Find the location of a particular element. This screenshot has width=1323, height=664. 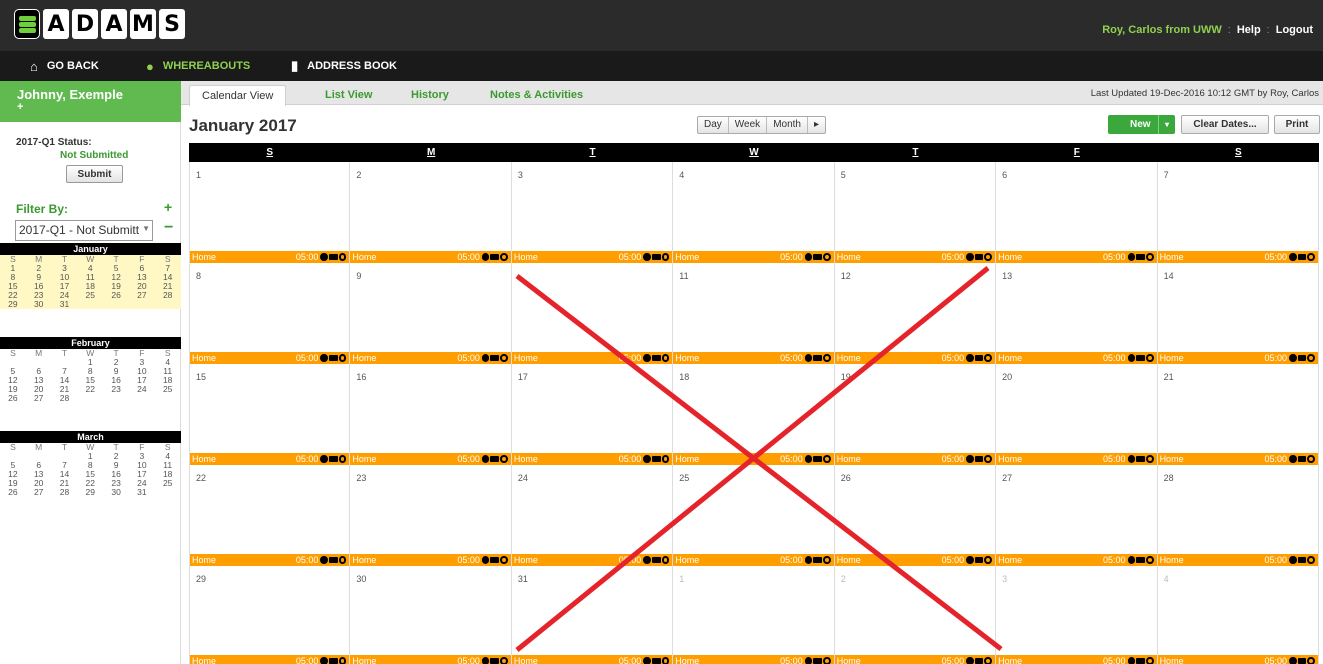

help-link: Help is located at coordinates (1249, 30).